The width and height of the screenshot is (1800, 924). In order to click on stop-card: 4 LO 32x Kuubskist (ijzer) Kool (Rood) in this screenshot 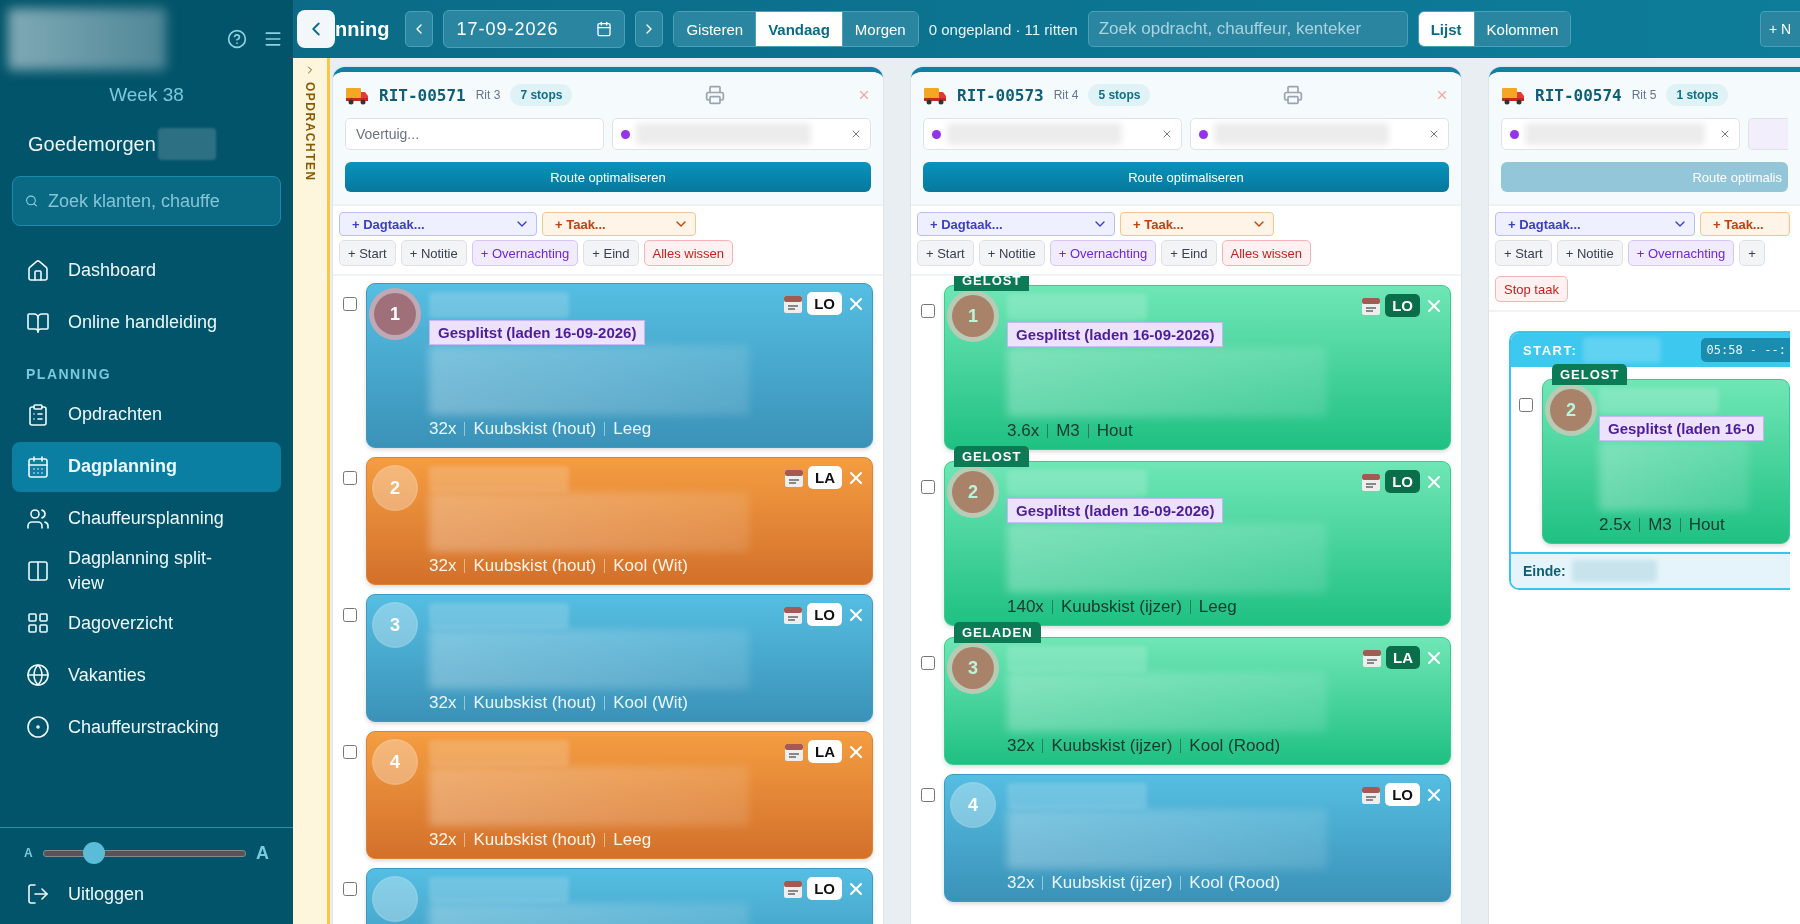, I will do `click(1197, 838)`.